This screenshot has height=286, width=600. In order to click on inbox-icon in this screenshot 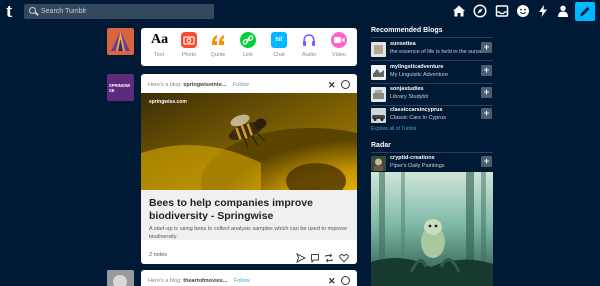, I will do `click(502, 11)`.